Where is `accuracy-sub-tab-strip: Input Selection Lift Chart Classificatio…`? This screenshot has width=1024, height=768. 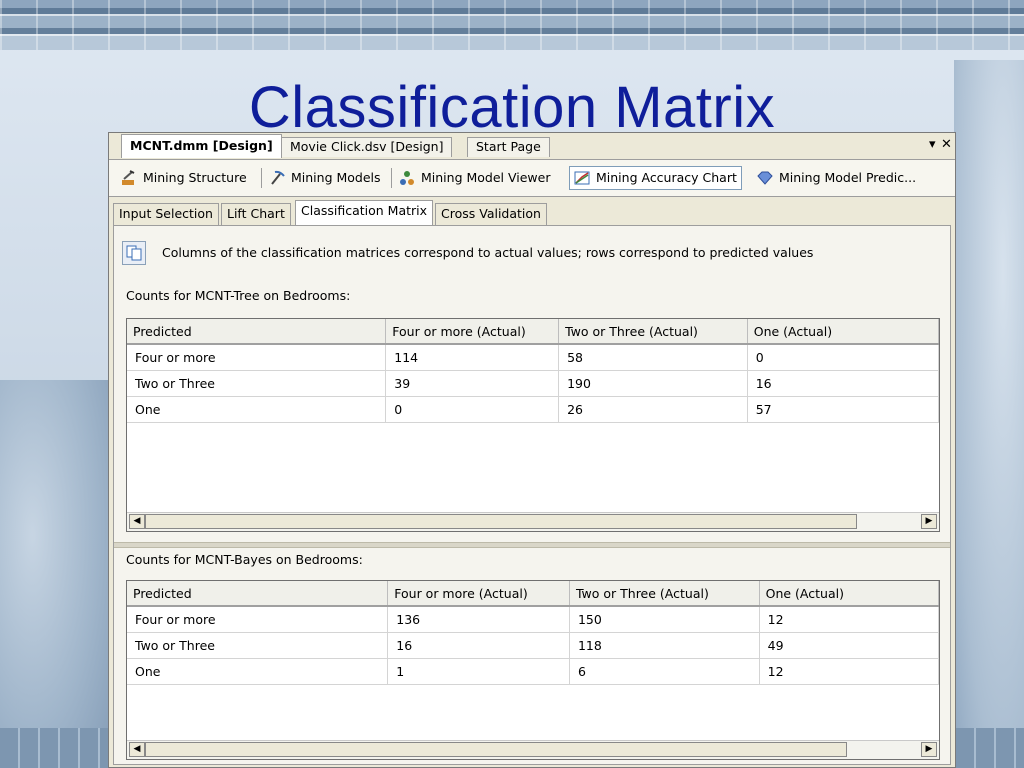 accuracy-sub-tab-strip: Input Selection Lift Chart Classificatio… is located at coordinates (532, 211).